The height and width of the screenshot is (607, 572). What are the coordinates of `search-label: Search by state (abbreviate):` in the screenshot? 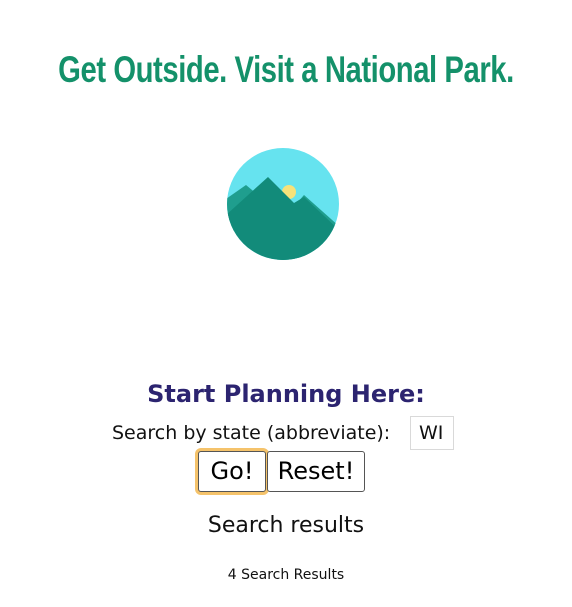 It's located at (251, 433).